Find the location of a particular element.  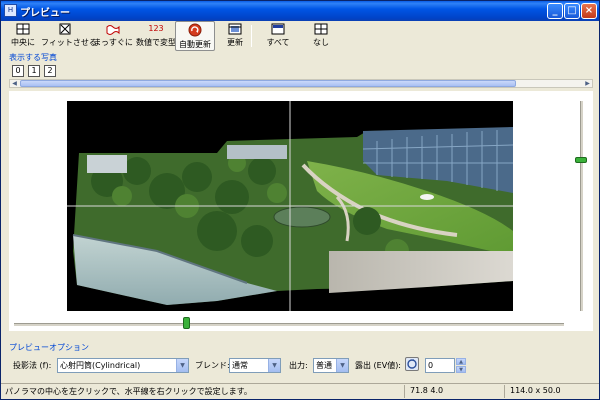

window-title: プレビュー is located at coordinates (45, 13).